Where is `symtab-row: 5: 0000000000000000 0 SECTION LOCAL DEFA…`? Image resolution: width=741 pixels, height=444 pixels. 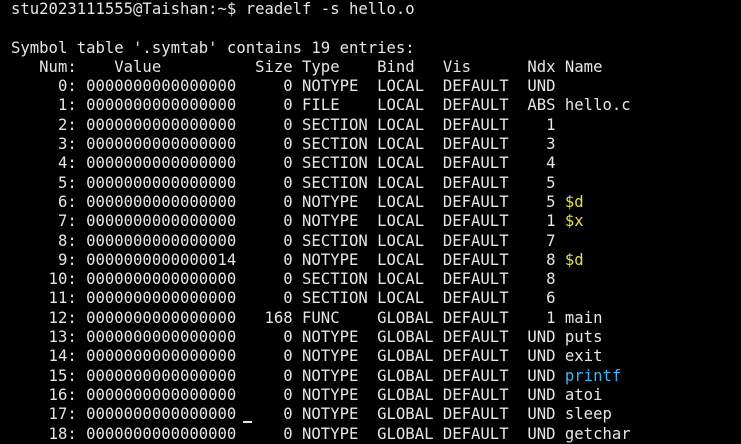
symtab-row: 5: 0000000000000000 0 SECTION LOCAL DEFA… is located at coordinates (376, 183).